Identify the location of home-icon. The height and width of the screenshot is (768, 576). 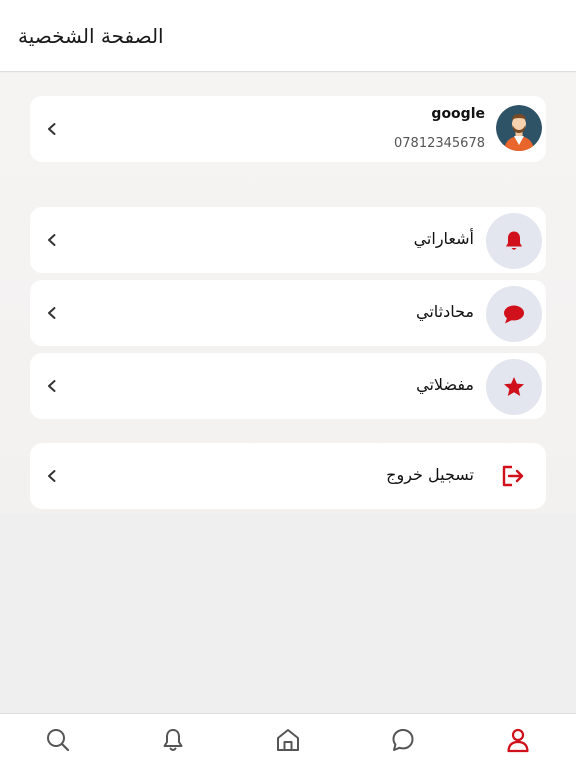
(288, 740).